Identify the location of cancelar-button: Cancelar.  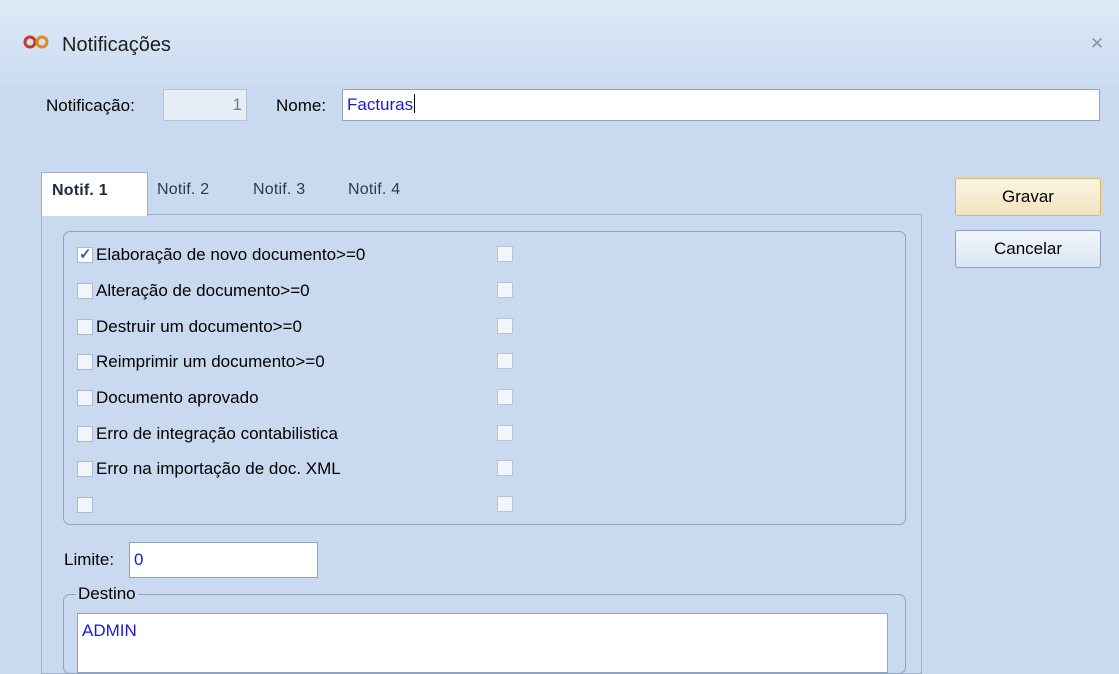
(1028, 249).